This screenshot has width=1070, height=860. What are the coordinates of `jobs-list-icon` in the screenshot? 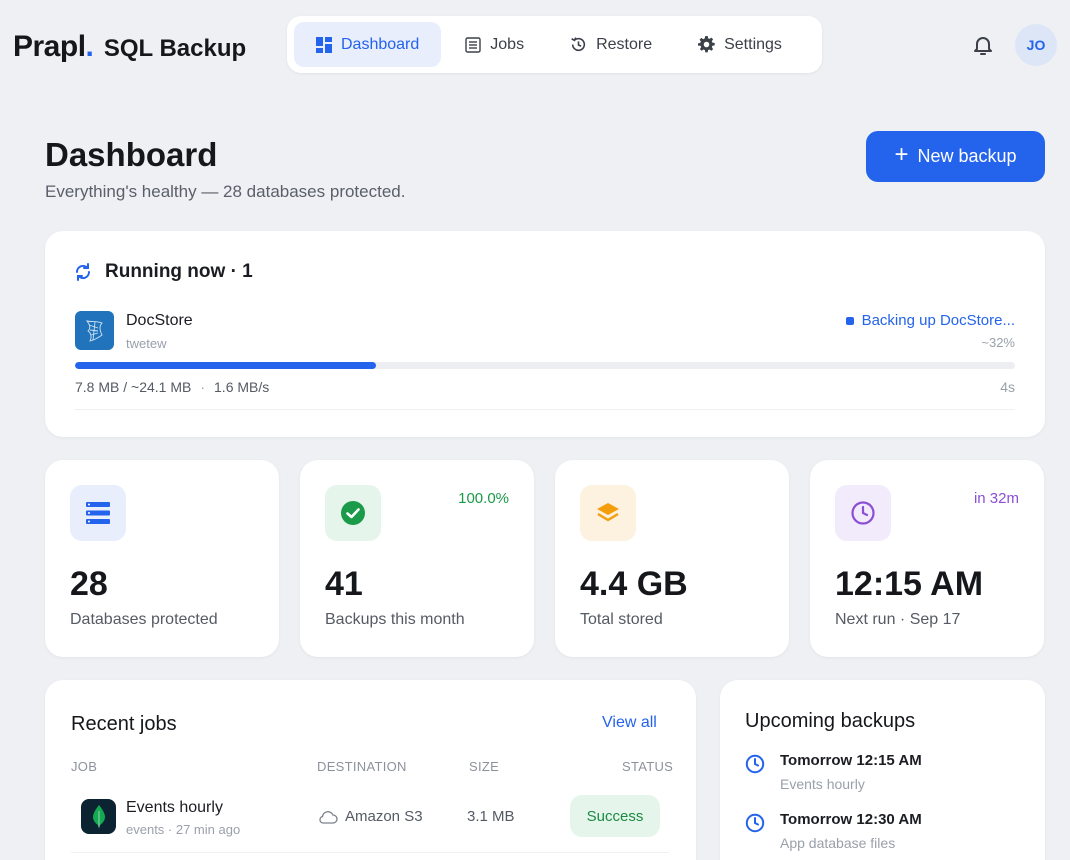 It's located at (473, 44).